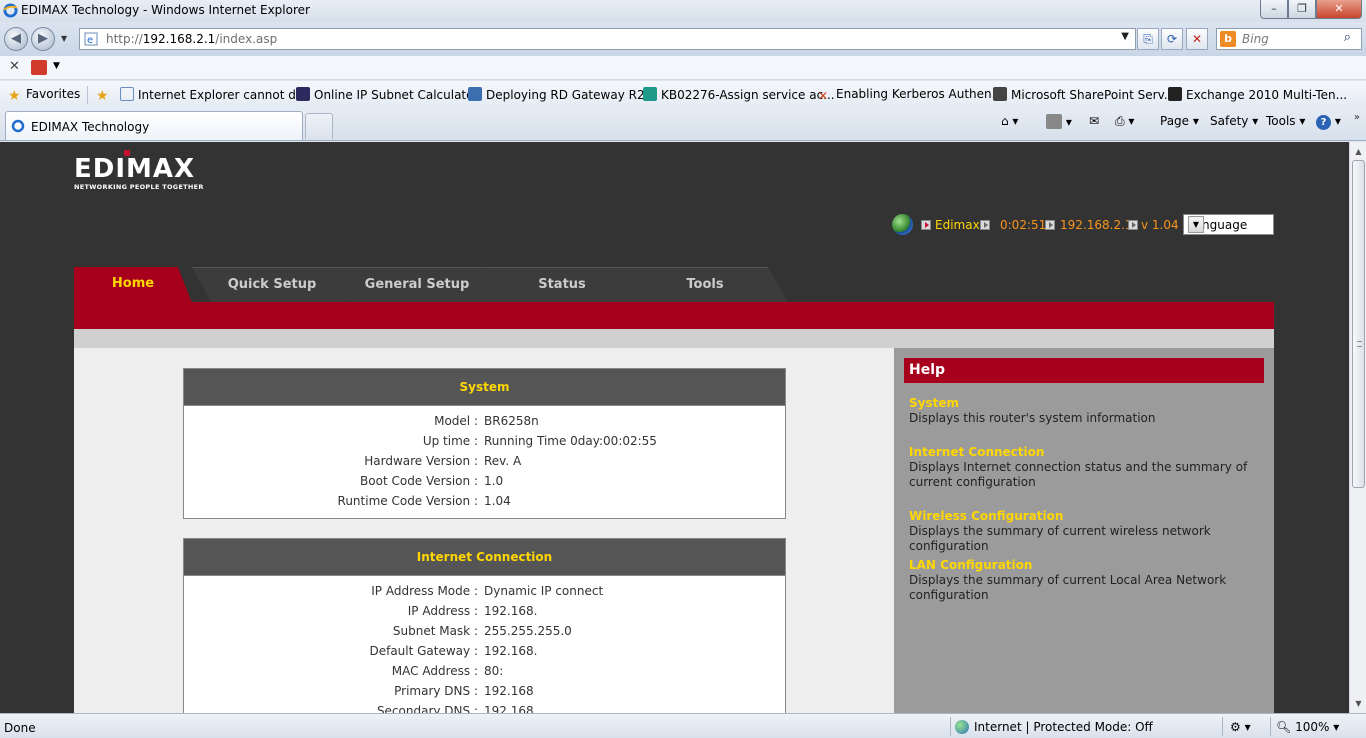 The width and height of the screenshot is (1366, 738). I want to click on internet-panel-title: Internet Connection, so click(484, 557).